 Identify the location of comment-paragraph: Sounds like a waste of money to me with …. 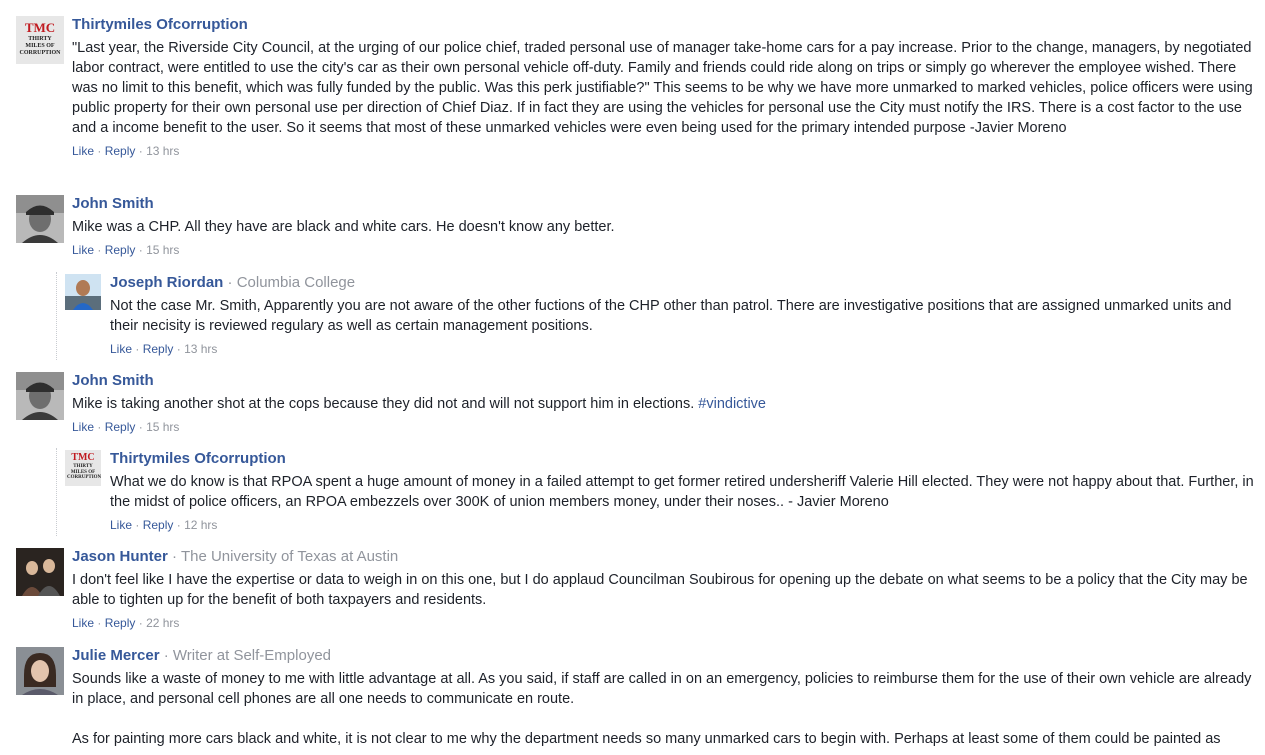
(662, 689).